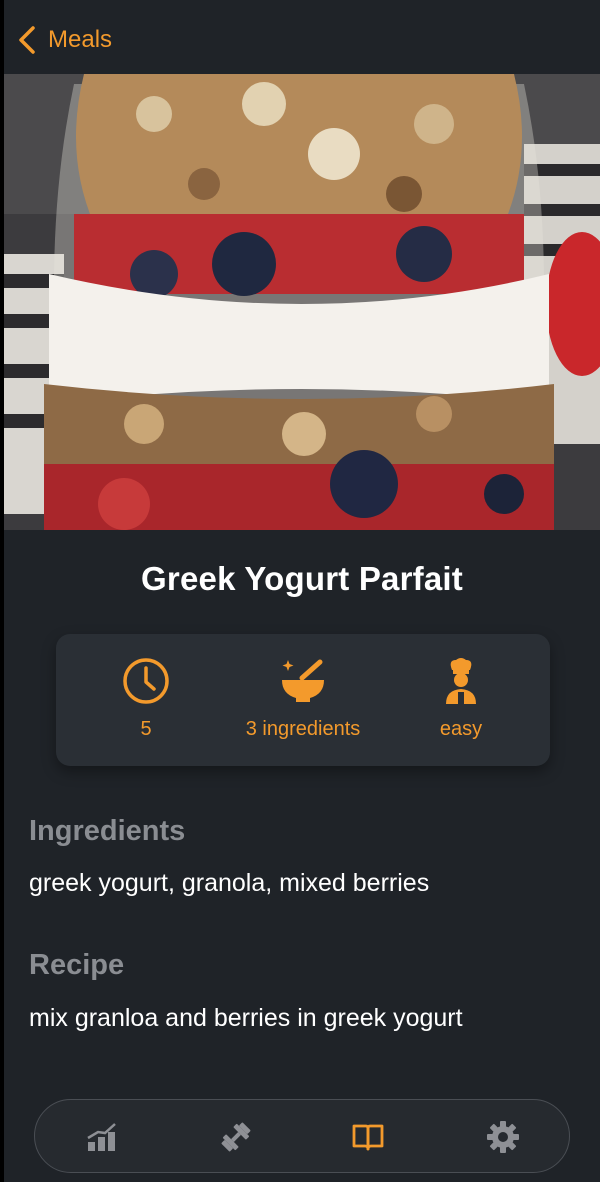 Image resolution: width=600 pixels, height=1182 pixels. I want to click on stat-difficulty-label: easy, so click(461, 729).